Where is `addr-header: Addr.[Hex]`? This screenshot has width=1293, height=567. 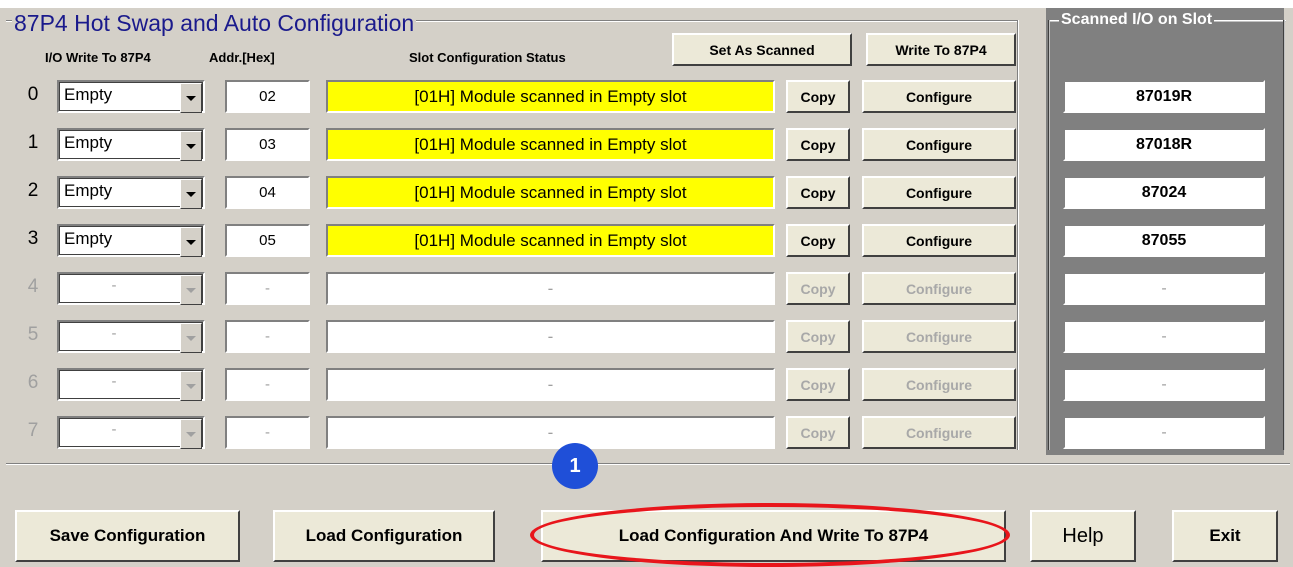 addr-header: Addr.[Hex] is located at coordinates (242, 57).